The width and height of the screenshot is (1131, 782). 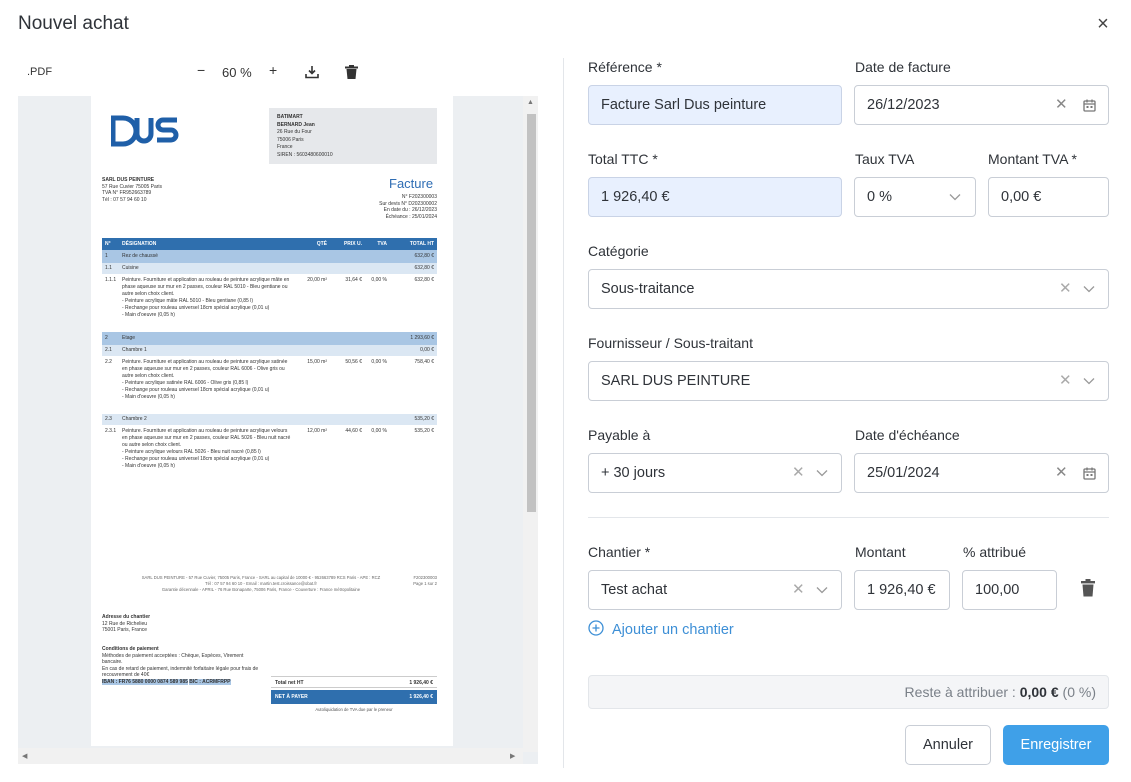 What do you see at coordinates (1056, 745) in the screenshot?
I see `save-button: Enregistrer` at bounding box center [1056, 745].